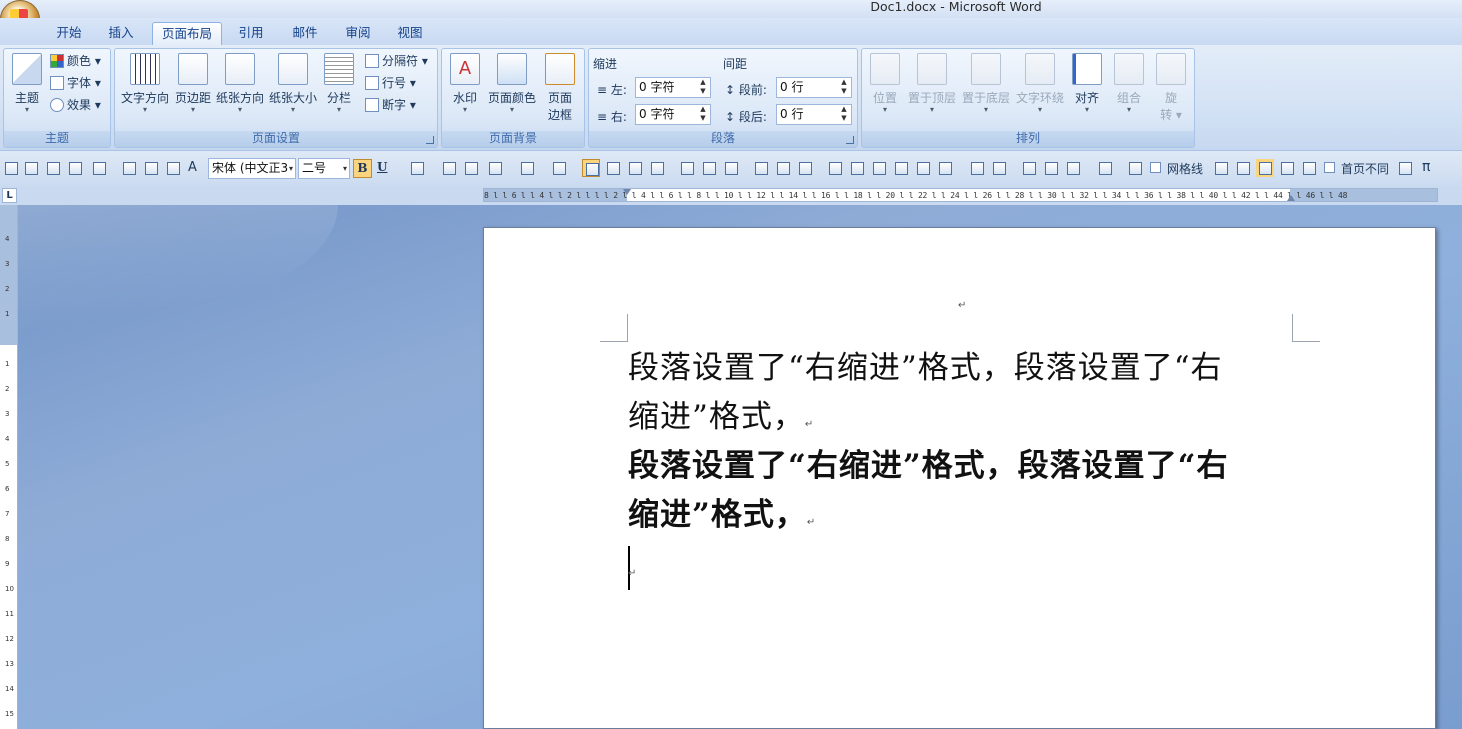  I want to click on format-painter-icon, so click(173, 168).